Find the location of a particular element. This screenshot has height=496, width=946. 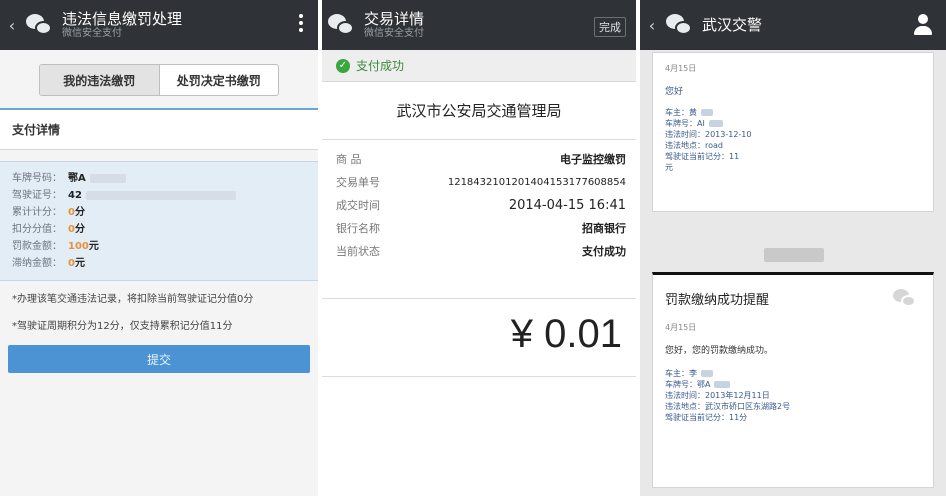

info-row: 交易单号 1218432101201404153177608854 is located at coordinates (481, 182).